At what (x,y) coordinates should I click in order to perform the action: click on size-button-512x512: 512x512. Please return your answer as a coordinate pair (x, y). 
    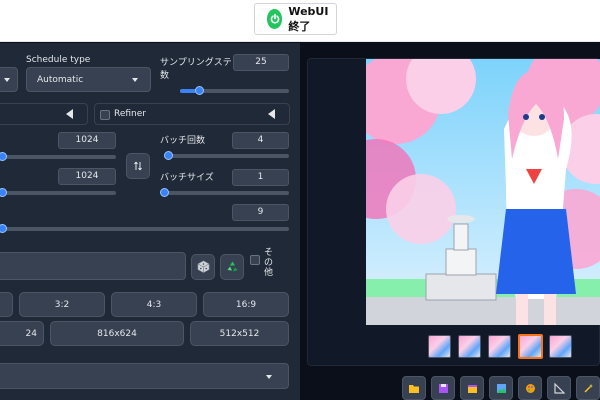
    Looking at the image, I should click on (239, 333).